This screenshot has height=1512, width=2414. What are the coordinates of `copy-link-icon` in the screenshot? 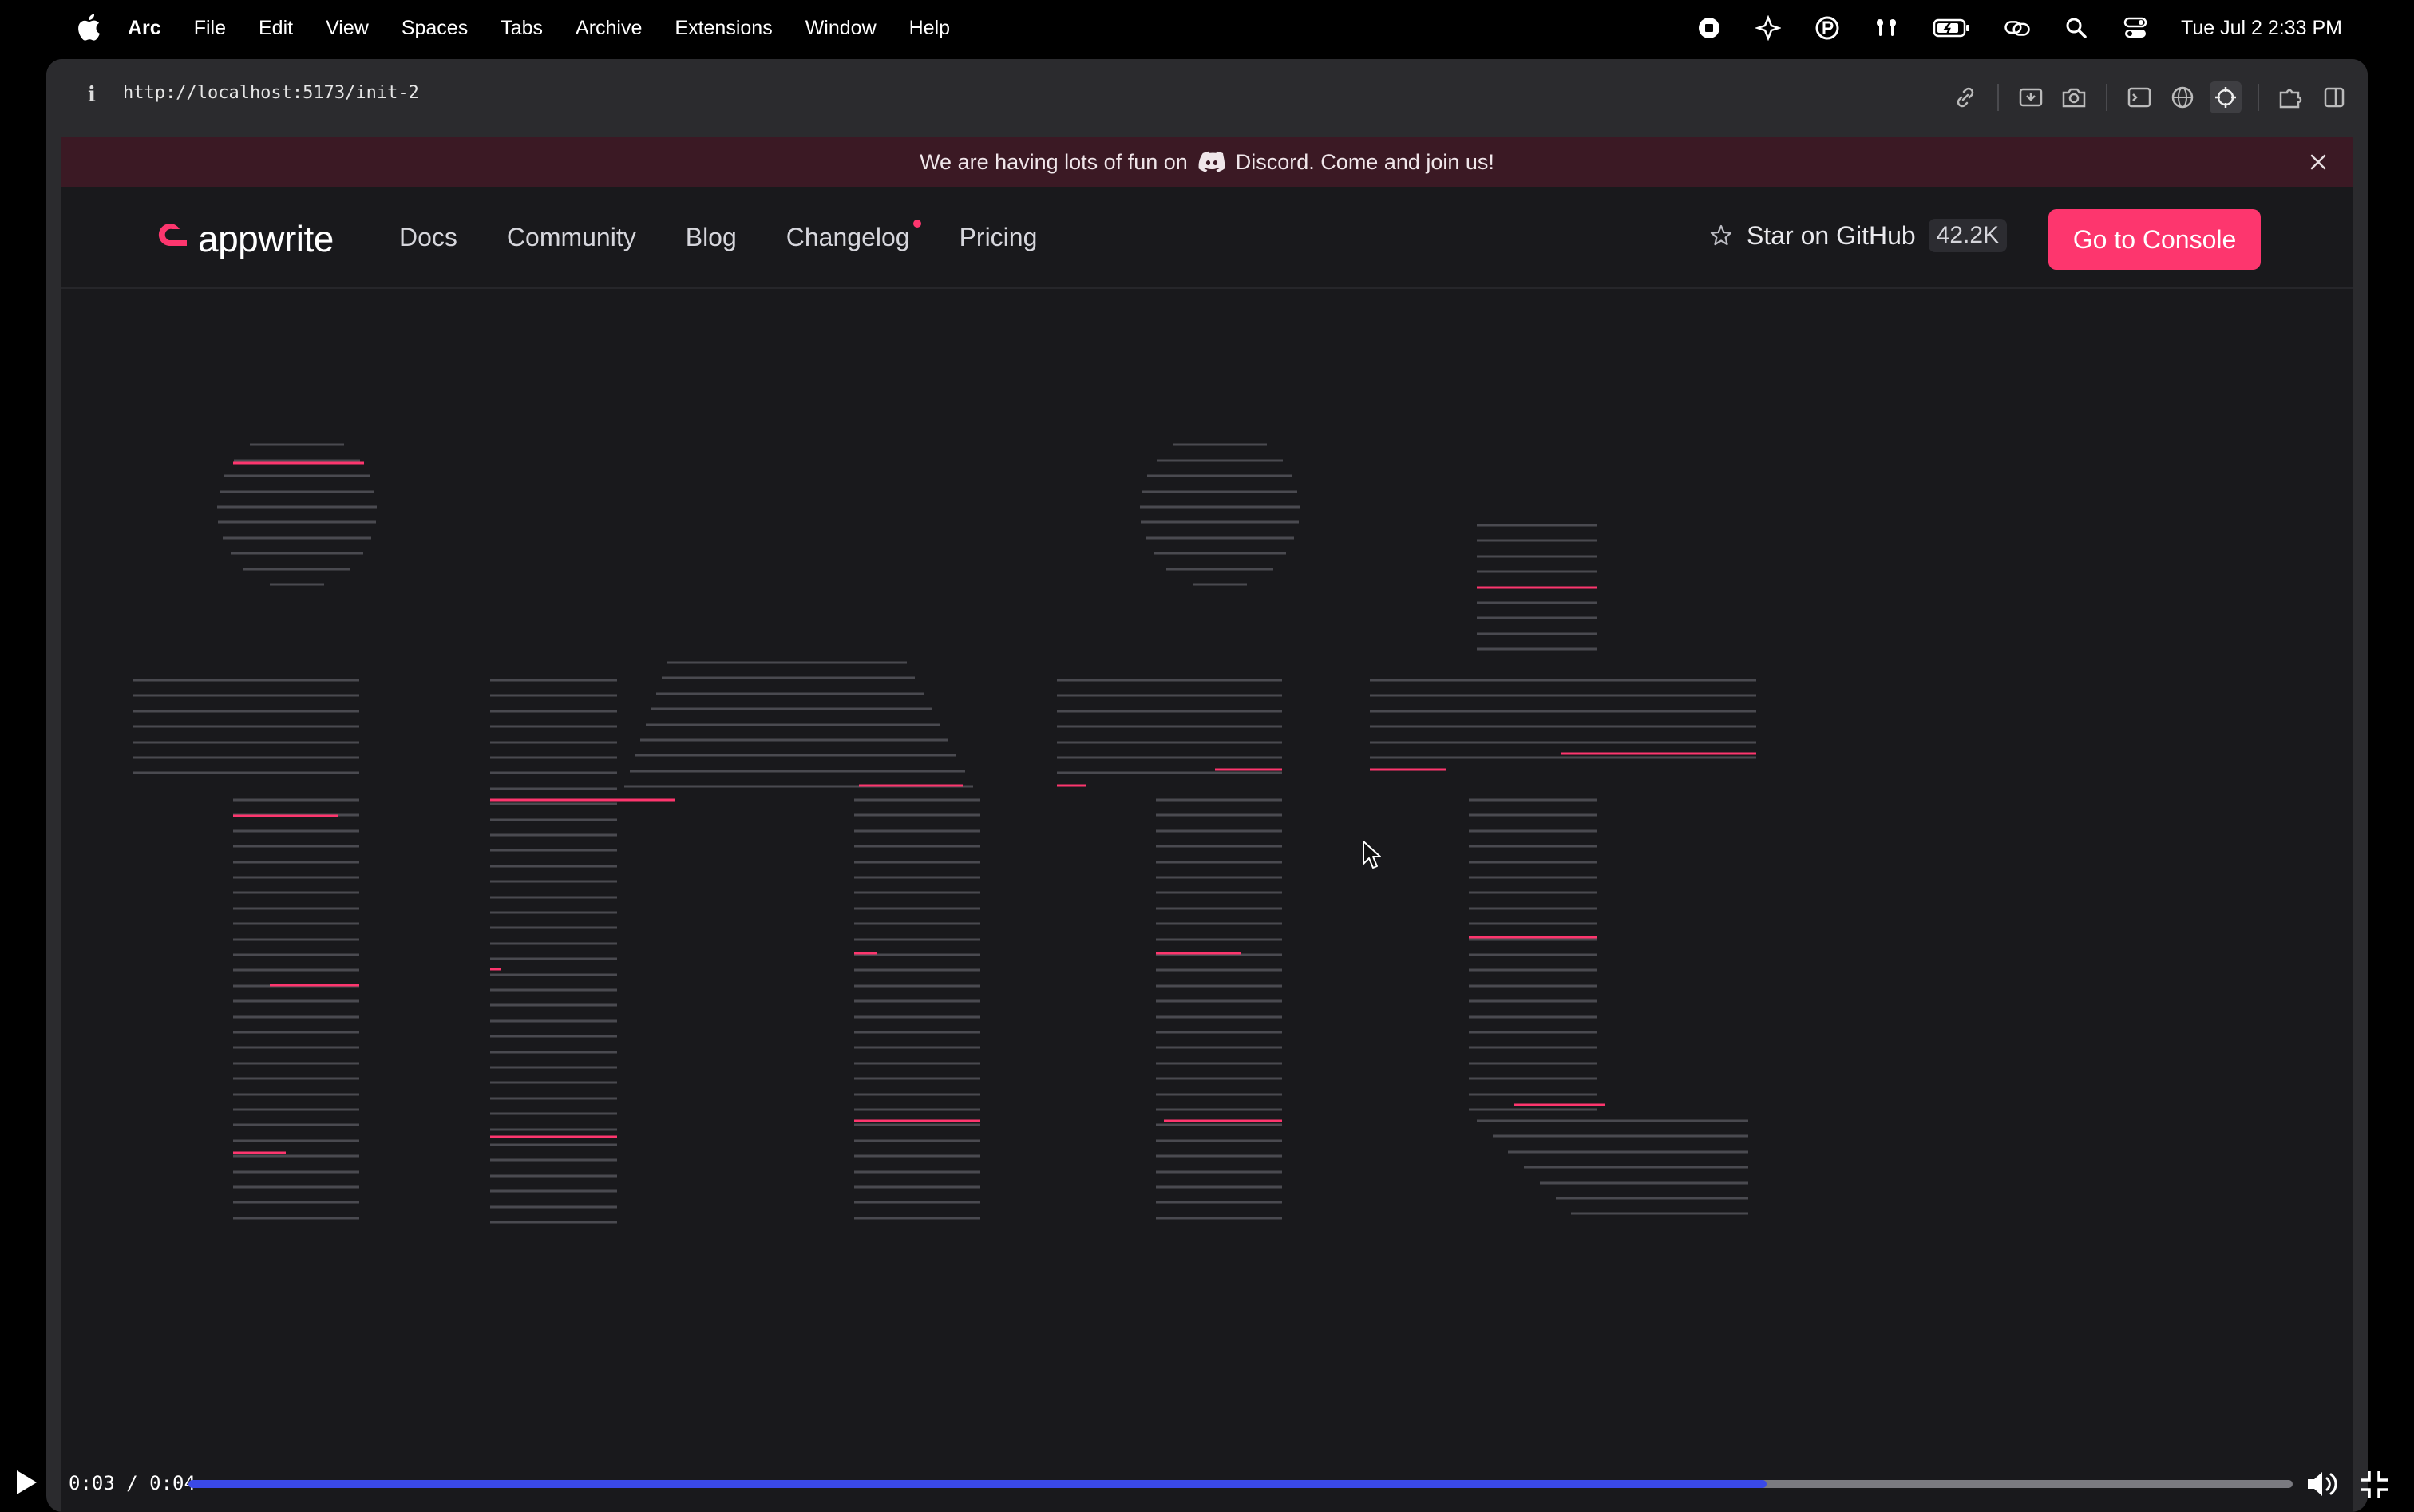 It's located at (1965, 97).